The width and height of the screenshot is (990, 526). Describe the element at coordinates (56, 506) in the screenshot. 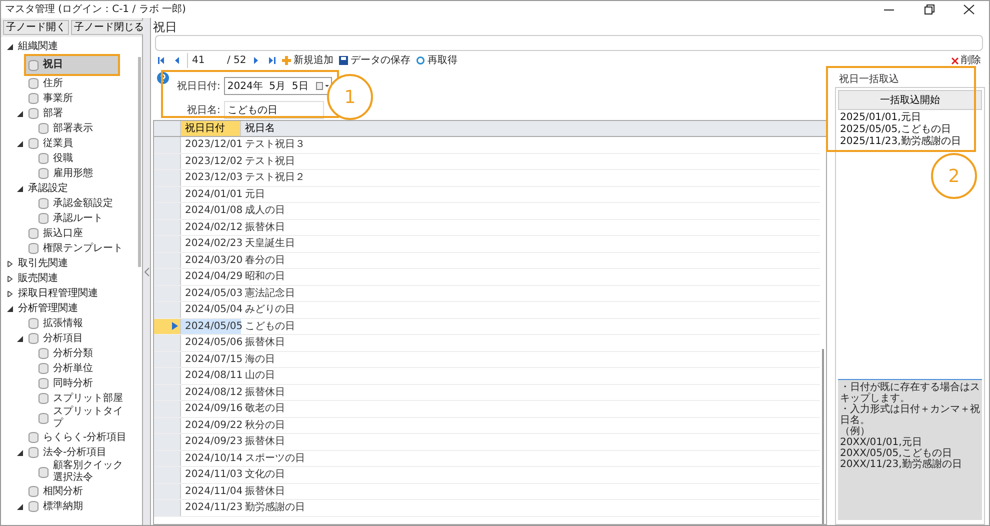

I see `tree-item: 標準納期` at that location.